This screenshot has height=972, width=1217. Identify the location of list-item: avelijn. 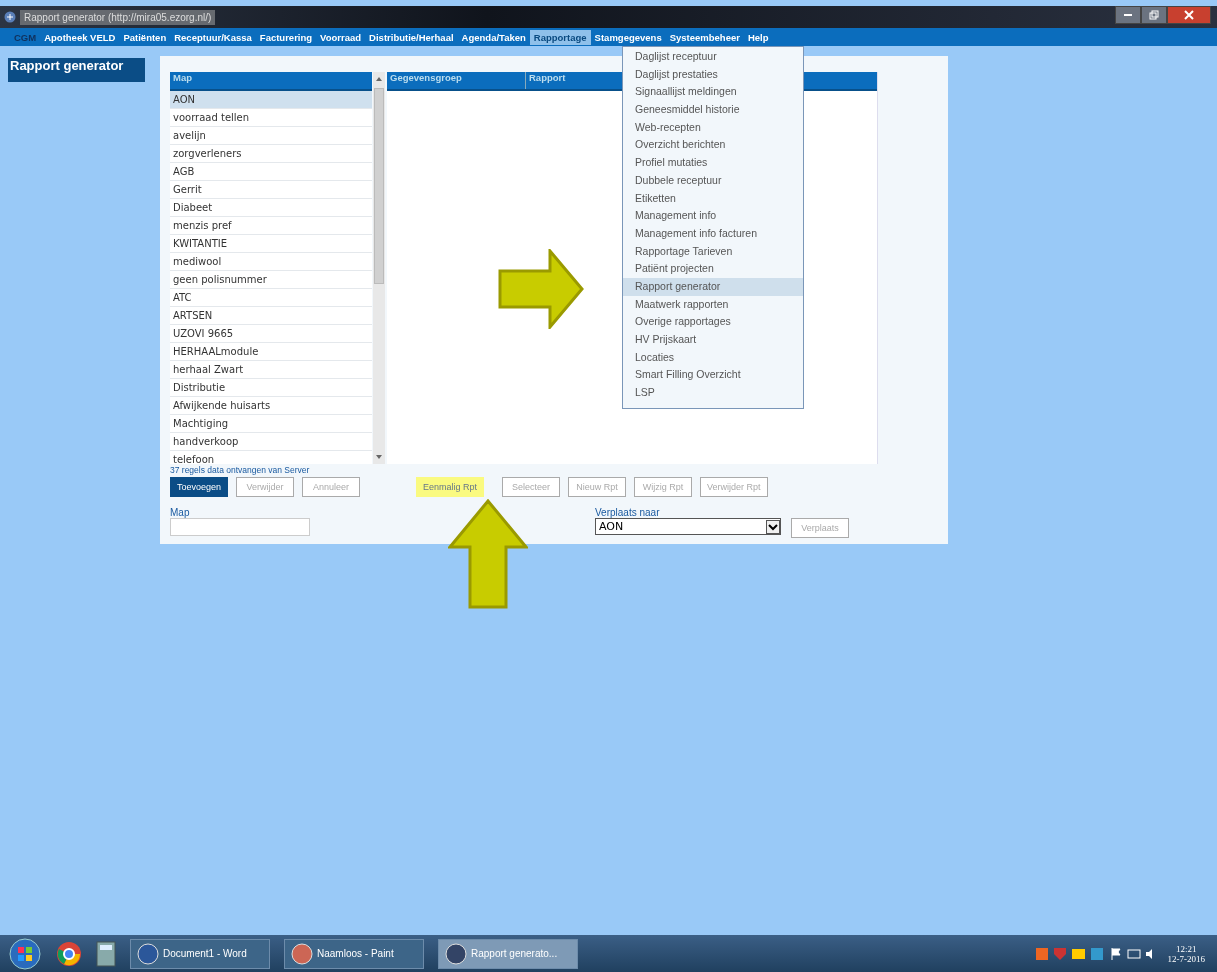
(271, 136).